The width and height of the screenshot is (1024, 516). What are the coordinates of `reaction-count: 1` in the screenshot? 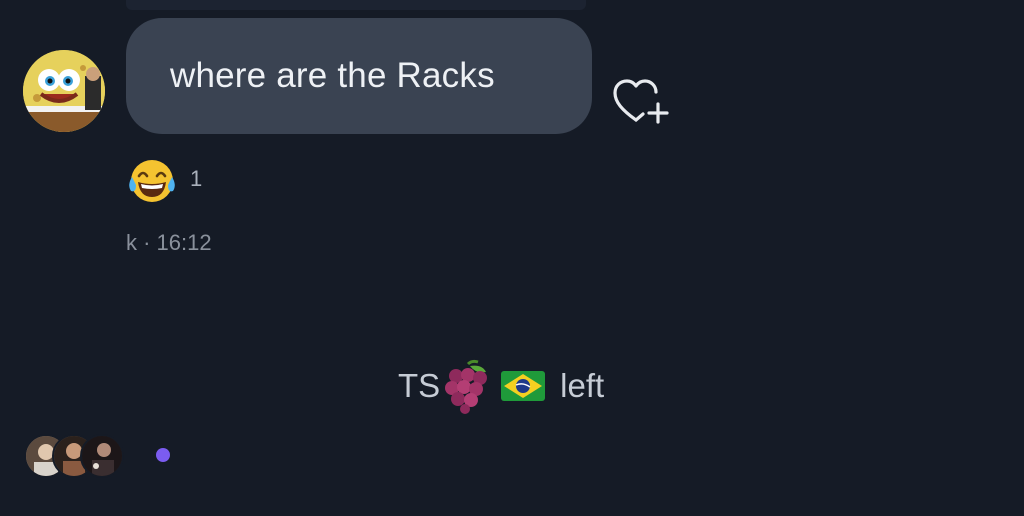 It's located at (196, 178).